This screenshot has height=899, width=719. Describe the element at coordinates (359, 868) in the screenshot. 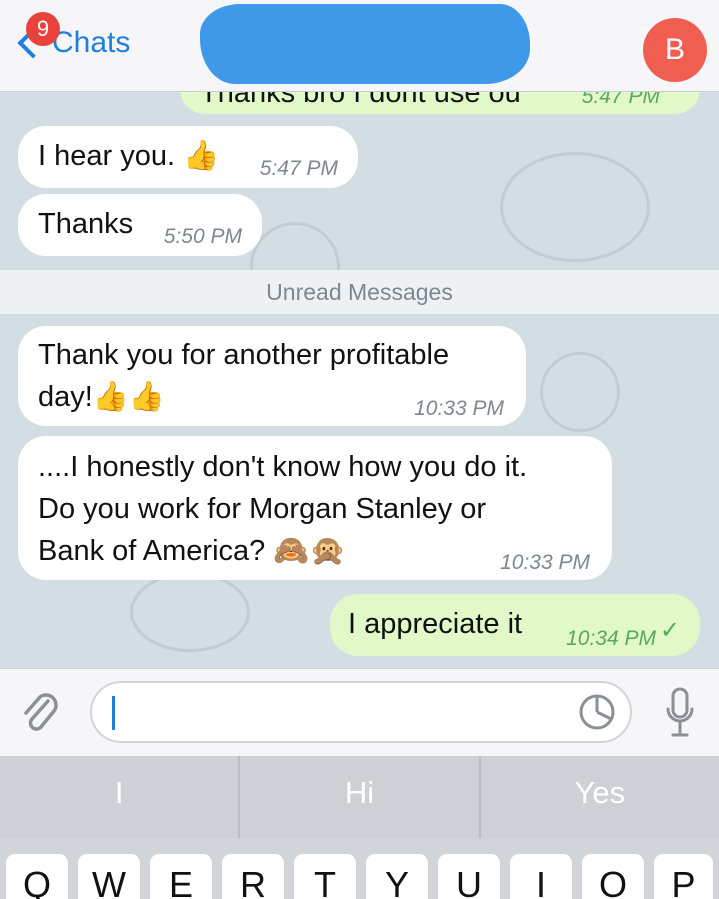

I see `keyboard: Q W E R T Y U I O P` at that location.